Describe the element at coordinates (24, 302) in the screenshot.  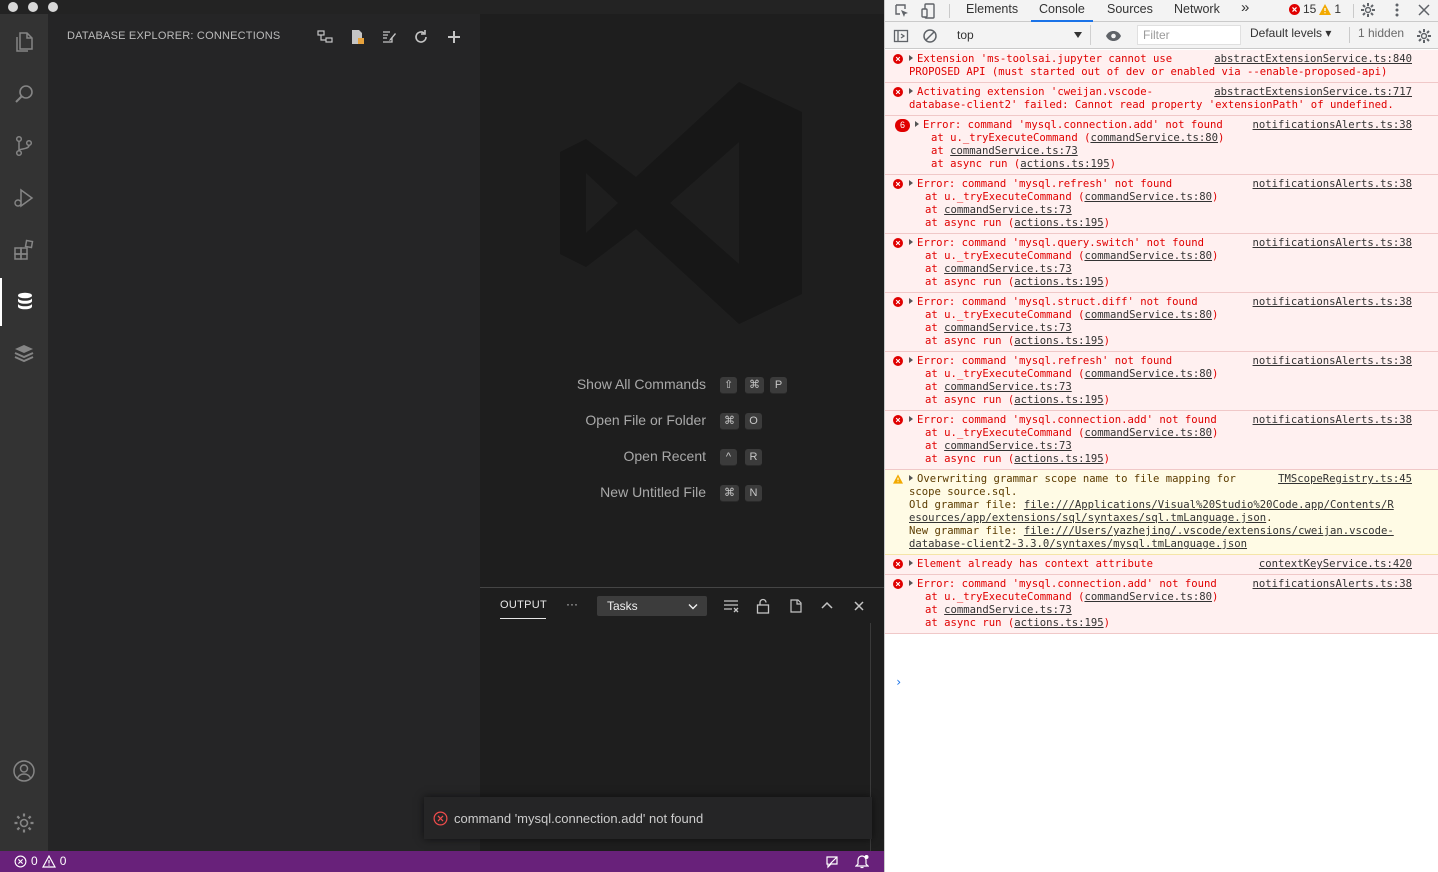
I see `database-button` at that location.